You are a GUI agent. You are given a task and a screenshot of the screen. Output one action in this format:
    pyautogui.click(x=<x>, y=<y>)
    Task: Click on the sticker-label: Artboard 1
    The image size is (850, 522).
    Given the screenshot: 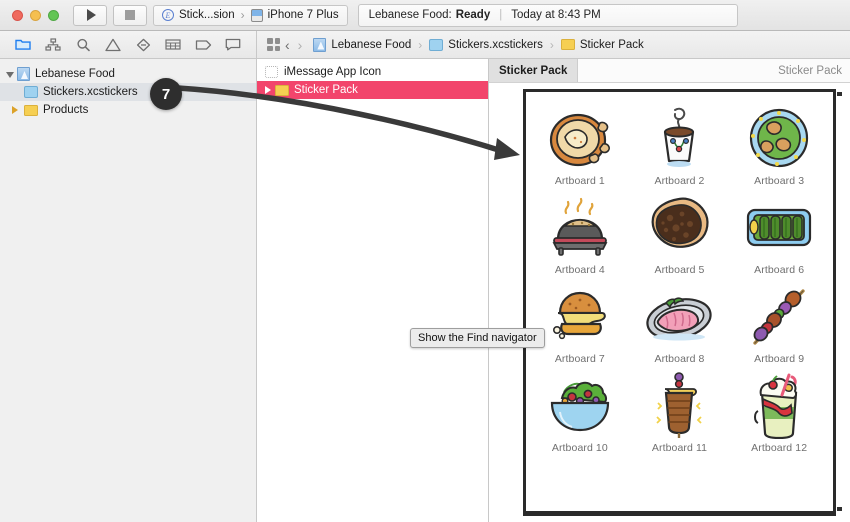 What is the action you would take?
    pyautogui.click(x=579, y=181)
    